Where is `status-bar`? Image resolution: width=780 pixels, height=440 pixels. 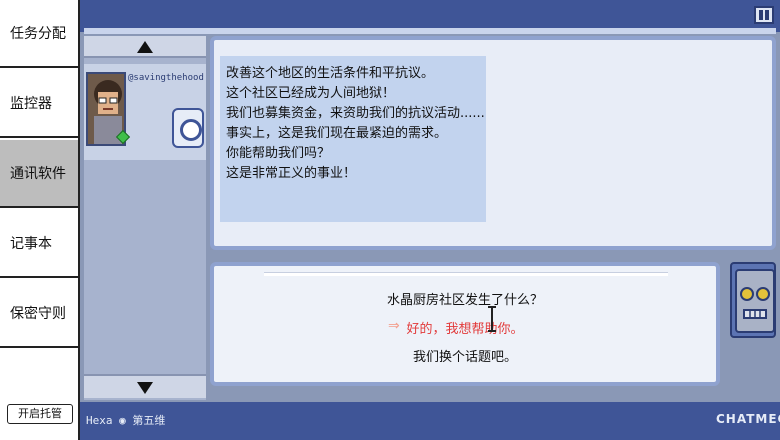 status-bar is located at coordinates (430, 421).